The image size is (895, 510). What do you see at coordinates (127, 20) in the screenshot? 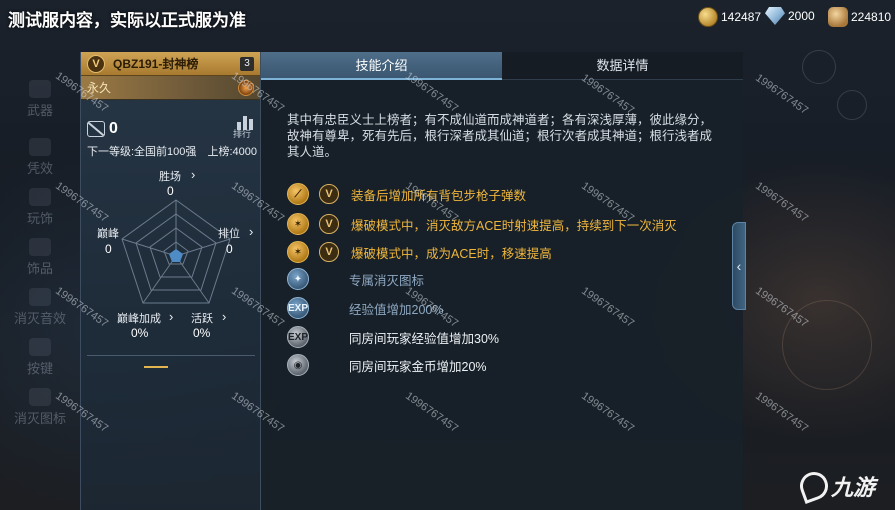
I see `test-server-notice: 测试服内容，实际以正式服为准` at bounding box center [127, 20].